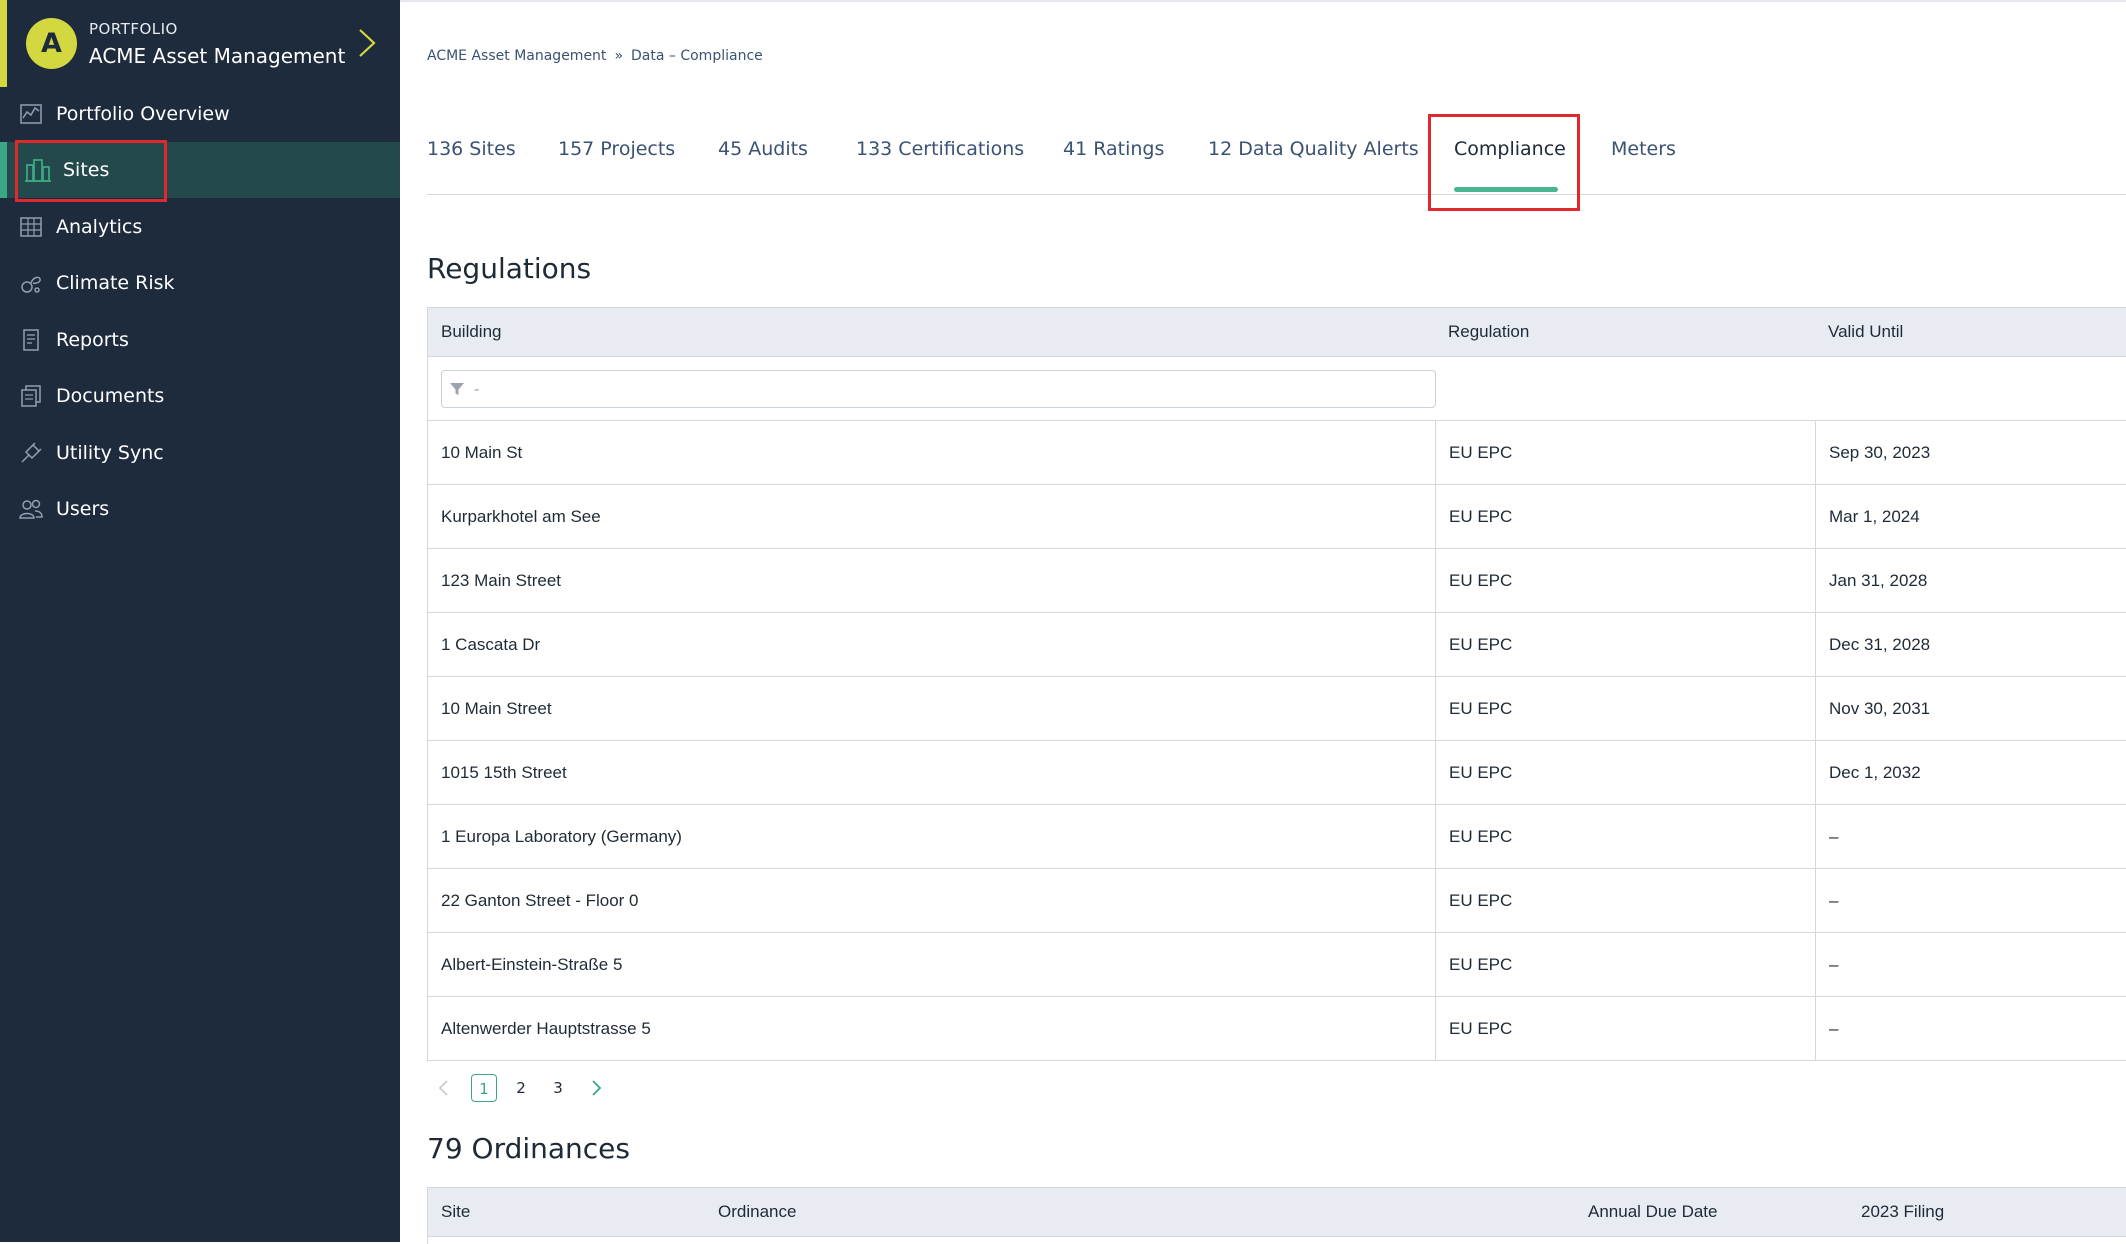 Image resolution: width=2126 pixels, height=1244 pixels. I want to click on tab-projects: 157 Projects, so click(616, 149).